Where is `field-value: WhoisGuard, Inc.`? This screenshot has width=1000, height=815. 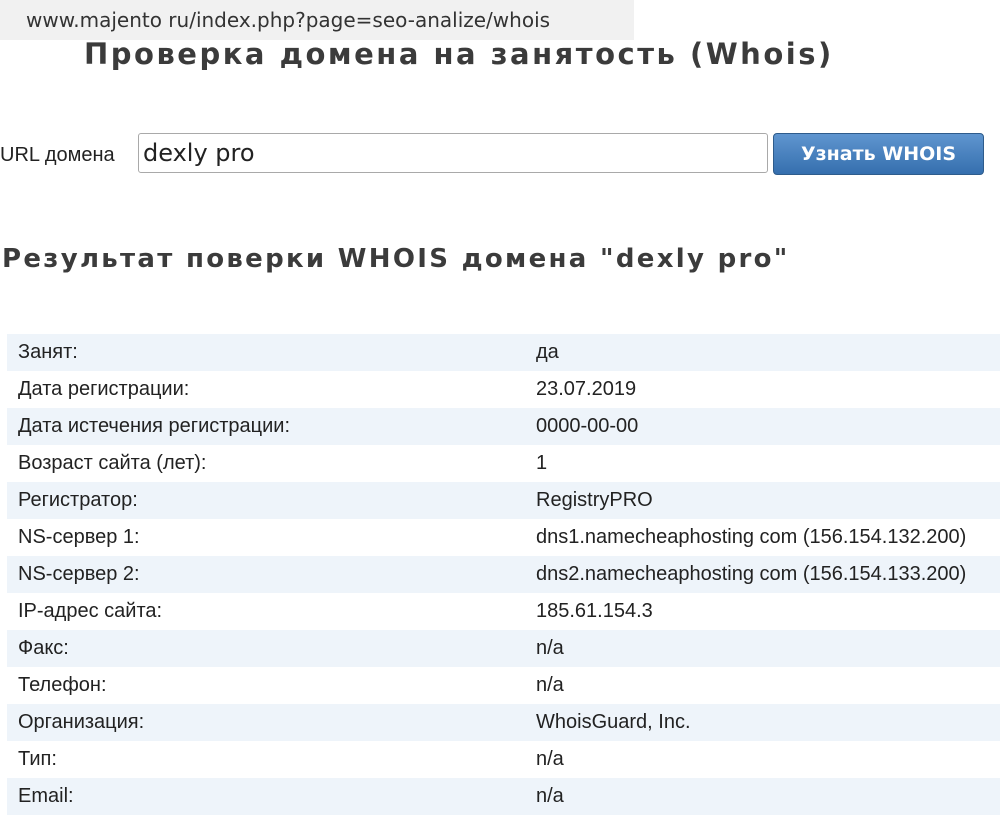 field-value: WhoisGuard, Inc. is located at coordinates (762, 722).